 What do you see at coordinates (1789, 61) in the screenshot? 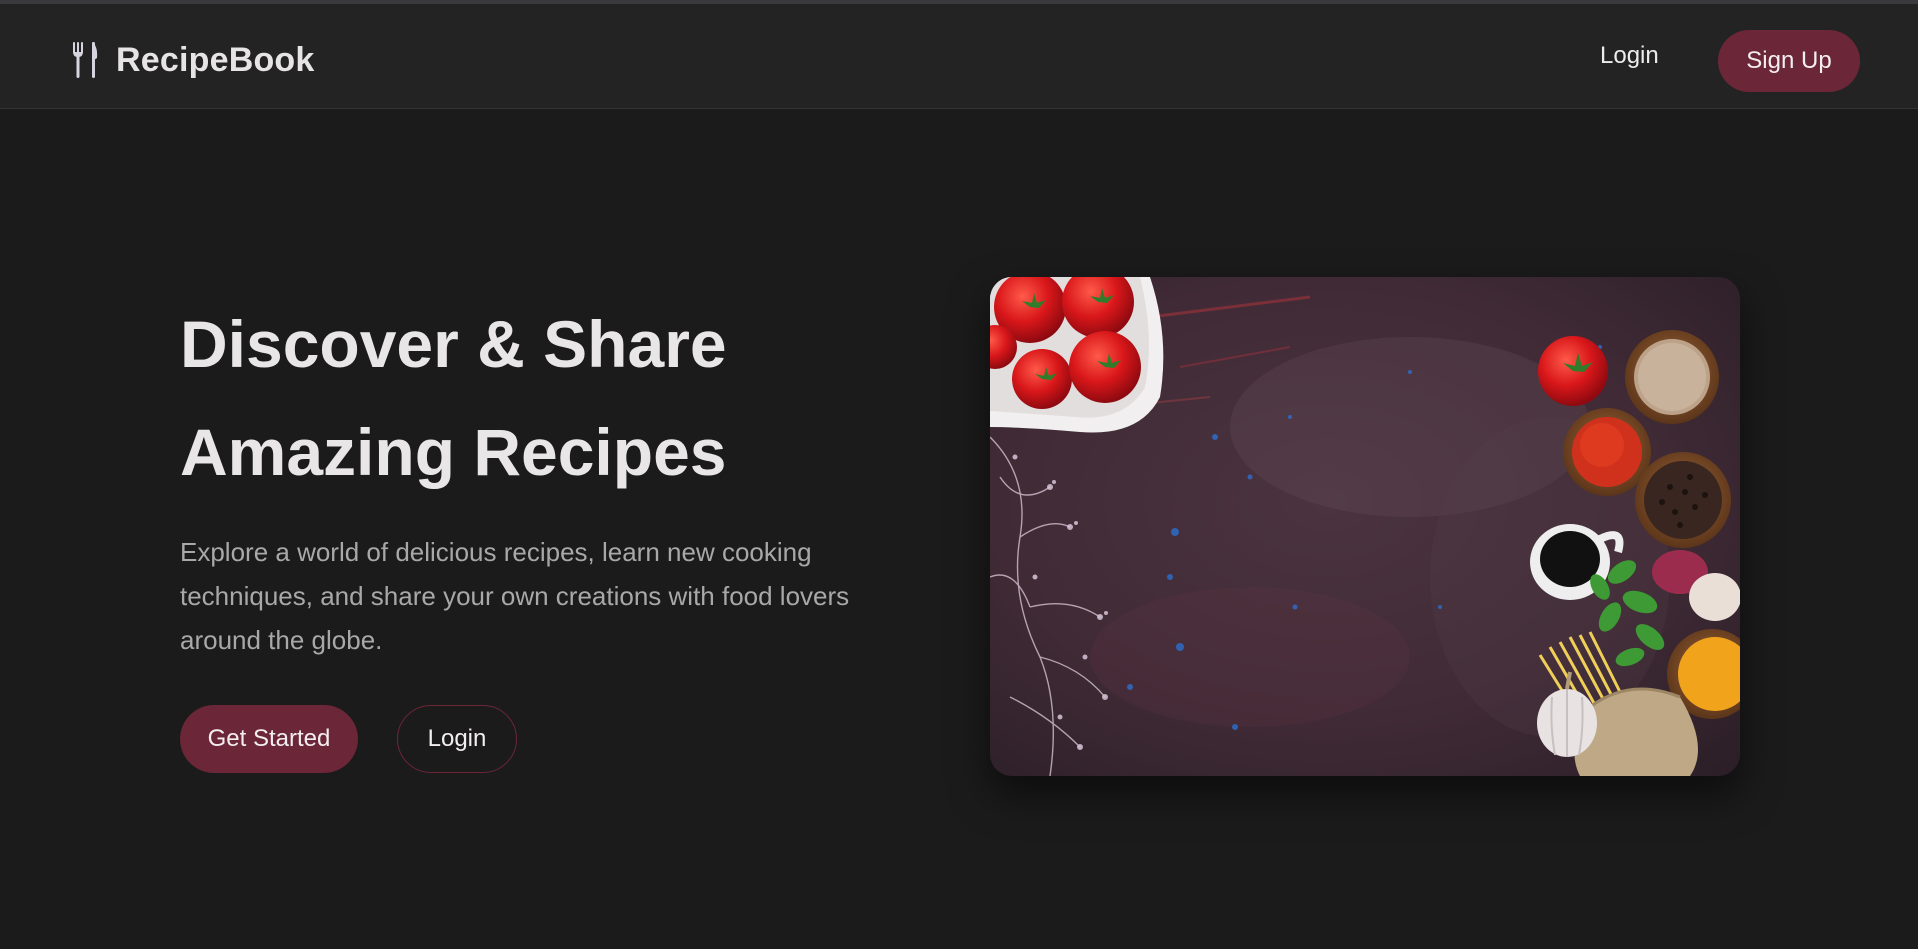
I see `nav-signup-button: Sign Up` at bounding box center [1789, 61].